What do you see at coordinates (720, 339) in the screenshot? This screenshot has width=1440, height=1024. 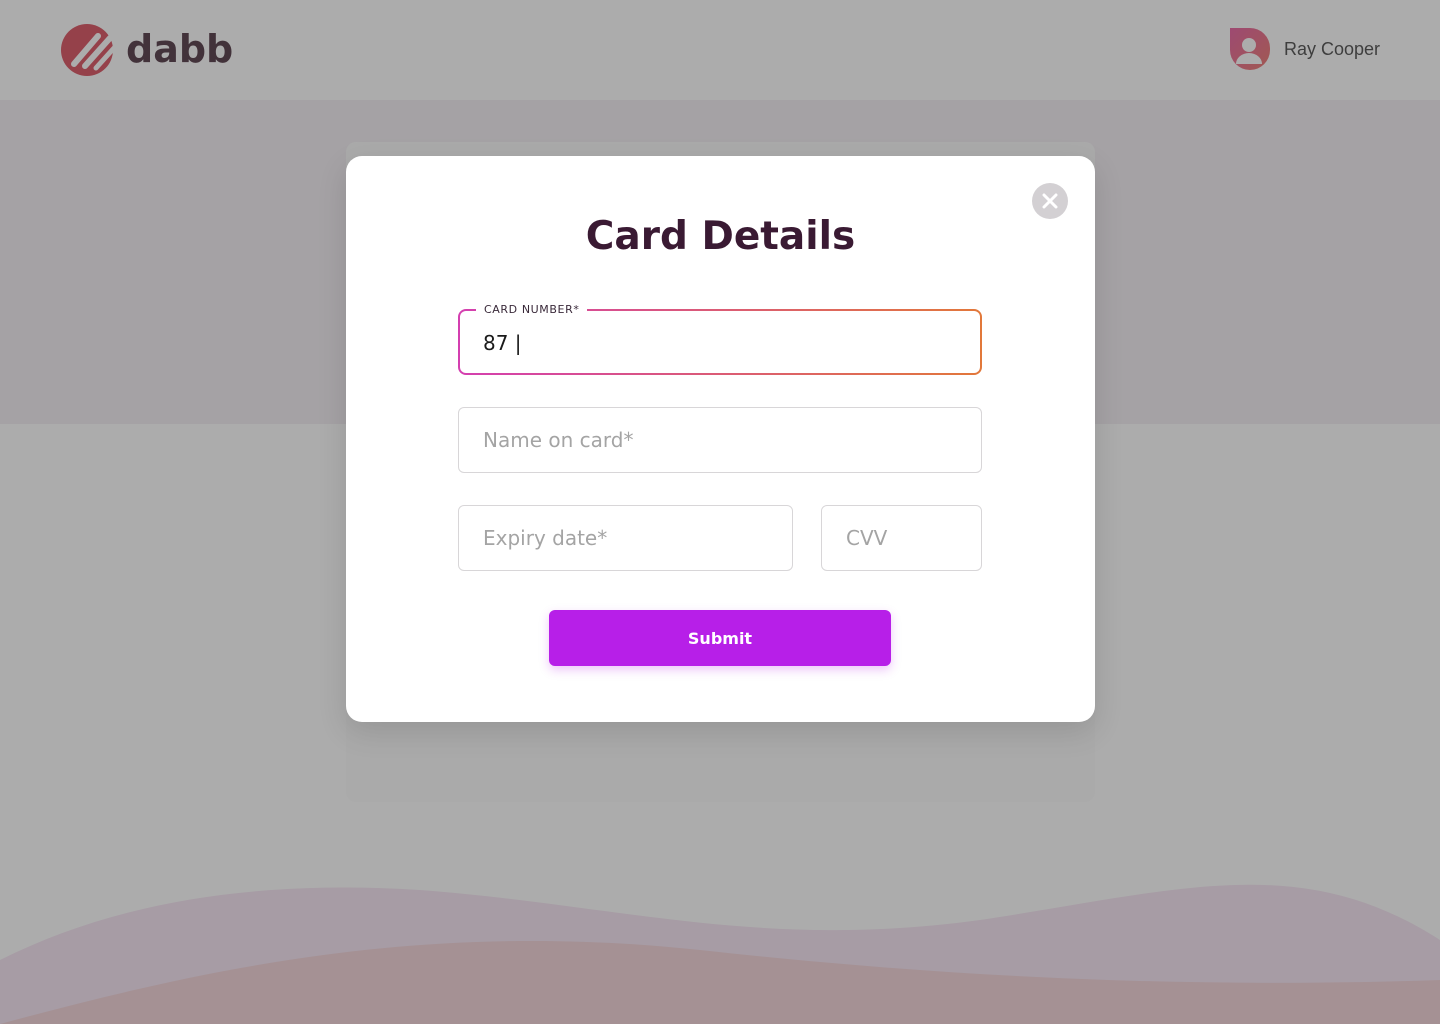 I see `card-number-field: CARD NUMBER* 87 |` at bounding box center [720, 339].